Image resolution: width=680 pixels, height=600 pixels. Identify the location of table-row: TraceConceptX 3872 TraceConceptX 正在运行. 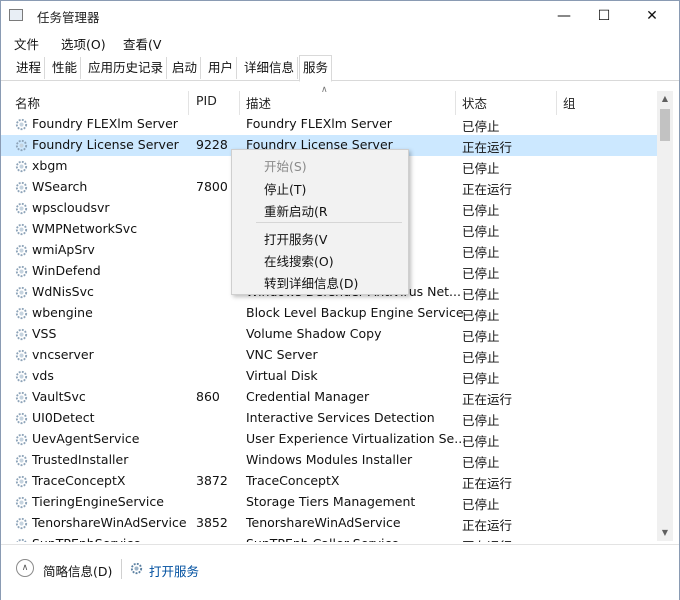
(329, 481).